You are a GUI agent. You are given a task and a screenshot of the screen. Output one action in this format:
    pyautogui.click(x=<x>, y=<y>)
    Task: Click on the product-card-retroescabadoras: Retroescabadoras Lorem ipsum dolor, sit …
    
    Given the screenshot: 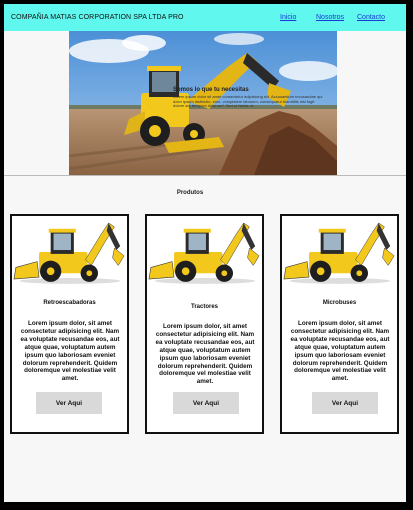 What is the action you would take?
    pyautogui.click(x=69, y=324)
    